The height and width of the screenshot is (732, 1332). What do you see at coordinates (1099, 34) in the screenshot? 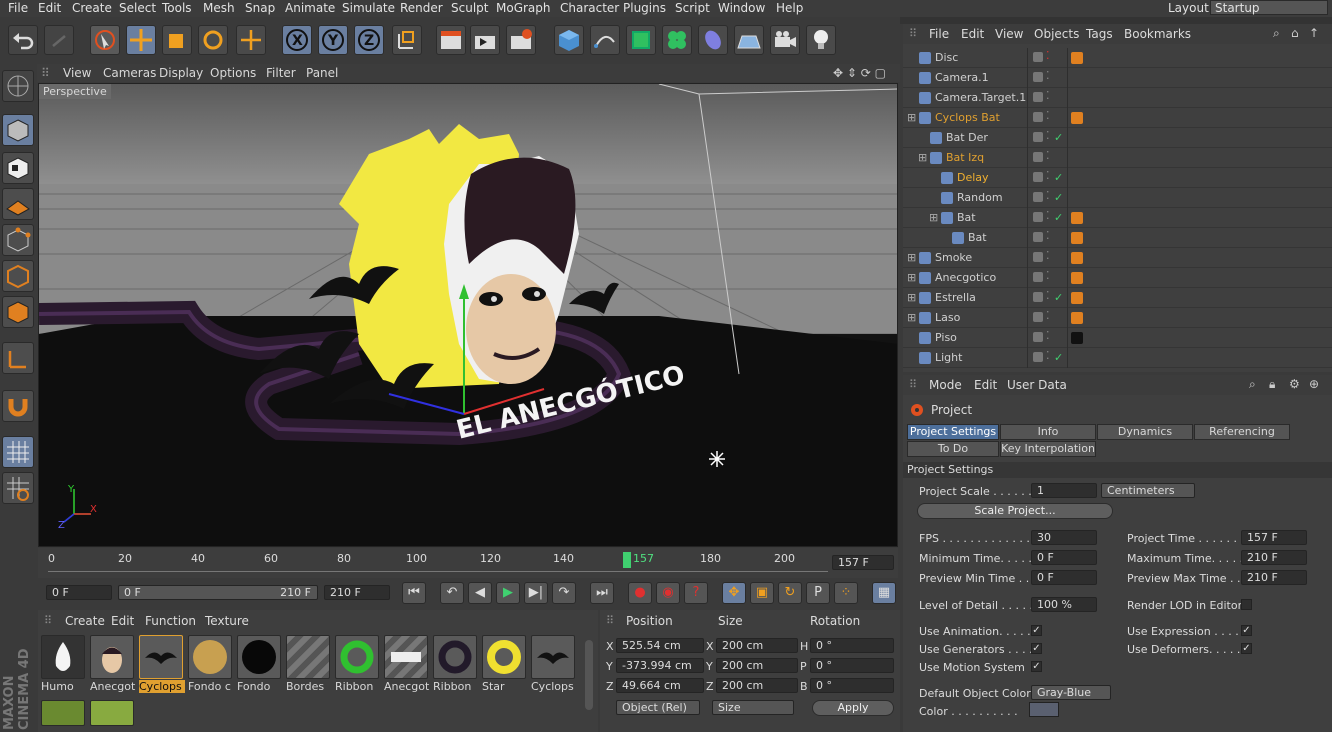
I see `obj-menu-tags: Tags` at bounding box center [1099, 34].